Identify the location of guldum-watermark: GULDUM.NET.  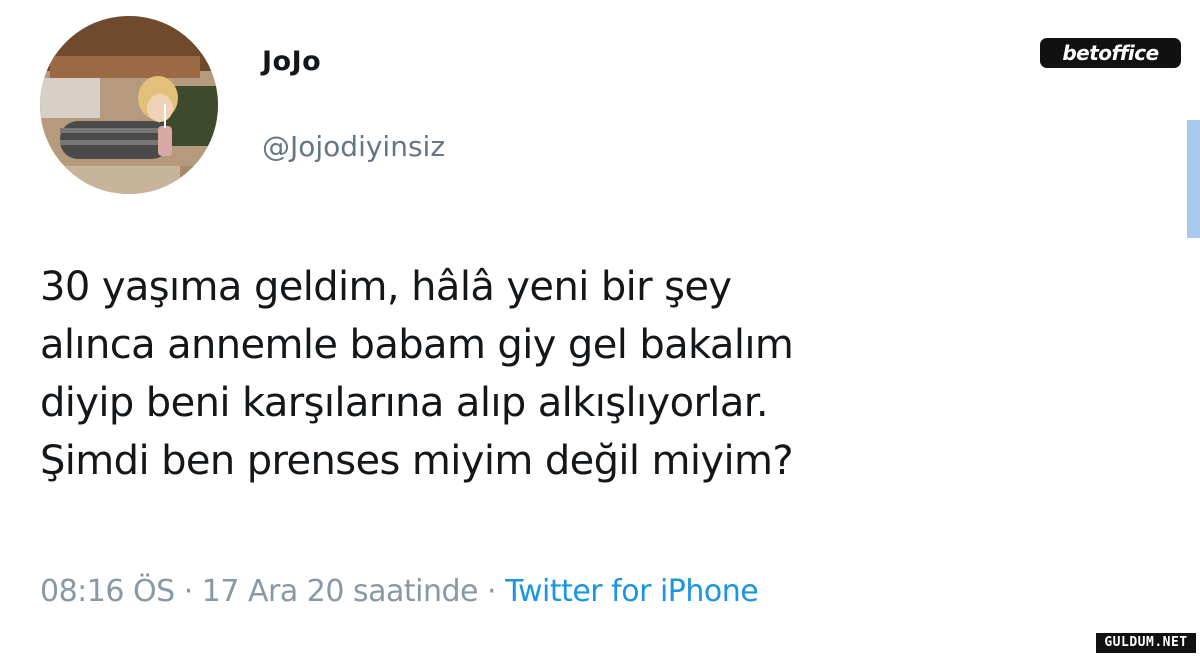
(1146, 643).